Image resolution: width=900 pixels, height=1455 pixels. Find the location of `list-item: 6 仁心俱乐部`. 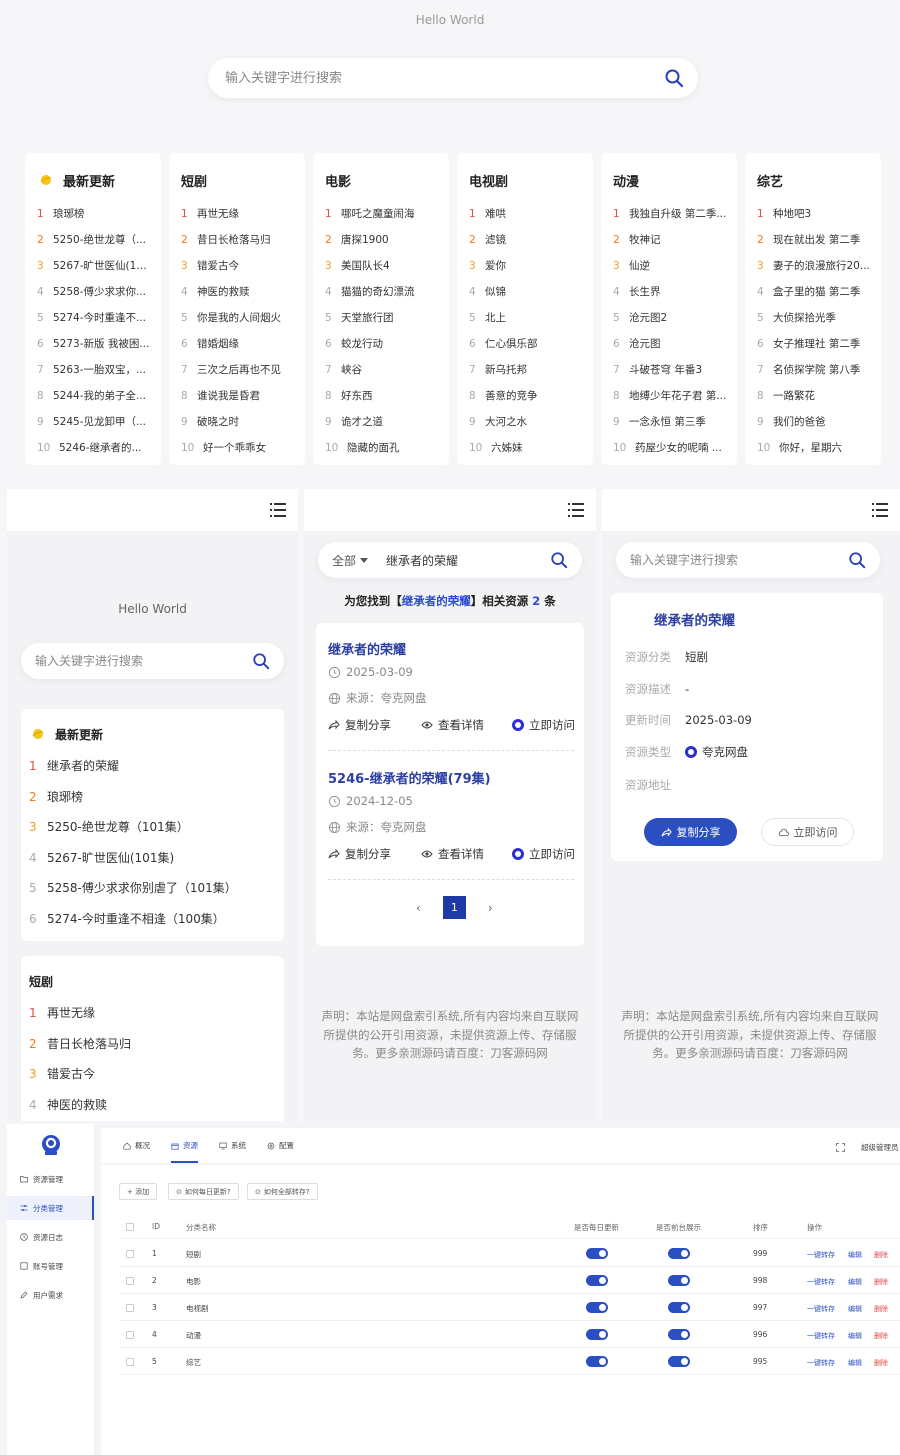

list-item: 6 仁心俱乐部 is located at coordinates (526, 344).